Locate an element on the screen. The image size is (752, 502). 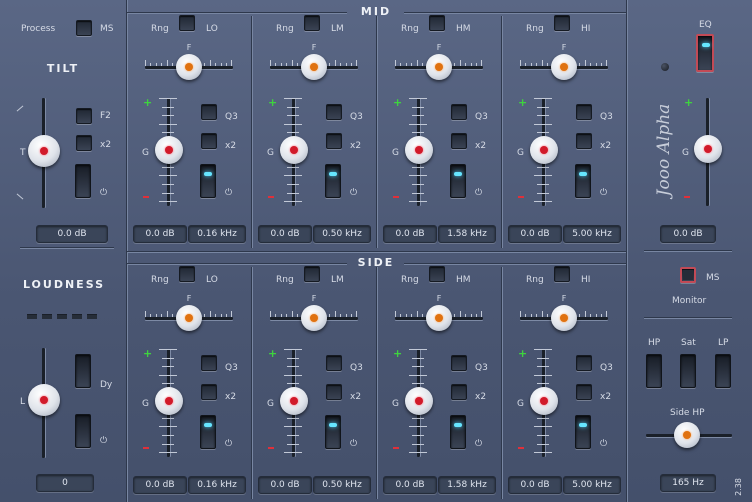
side-band-lm-freq-slider is located at coordinates (314, 319).